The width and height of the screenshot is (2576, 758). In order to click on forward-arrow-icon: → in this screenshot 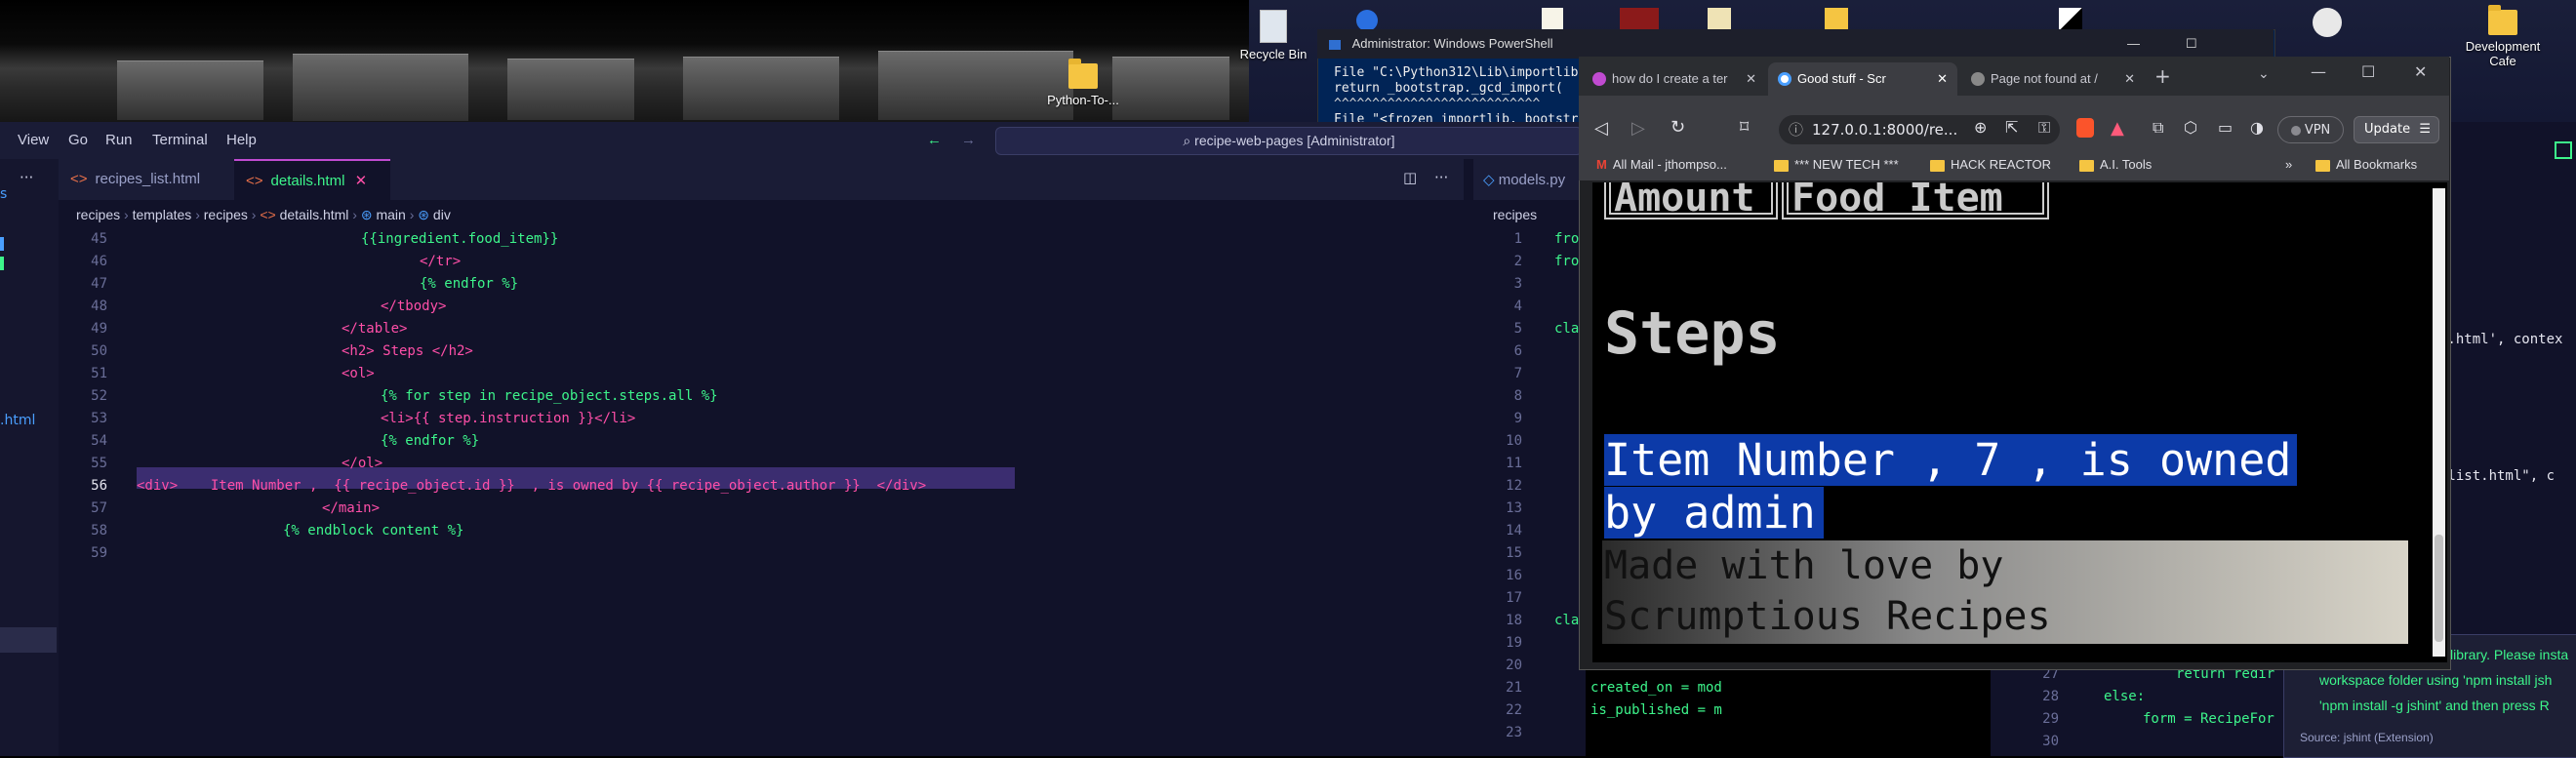, I will do `click(968, 140)`.